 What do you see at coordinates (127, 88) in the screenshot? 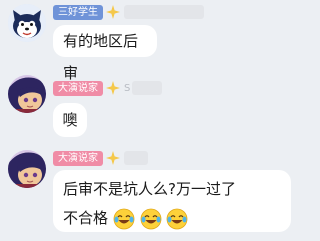
I see `username-fragment: S` at bounding box center [127, 88].